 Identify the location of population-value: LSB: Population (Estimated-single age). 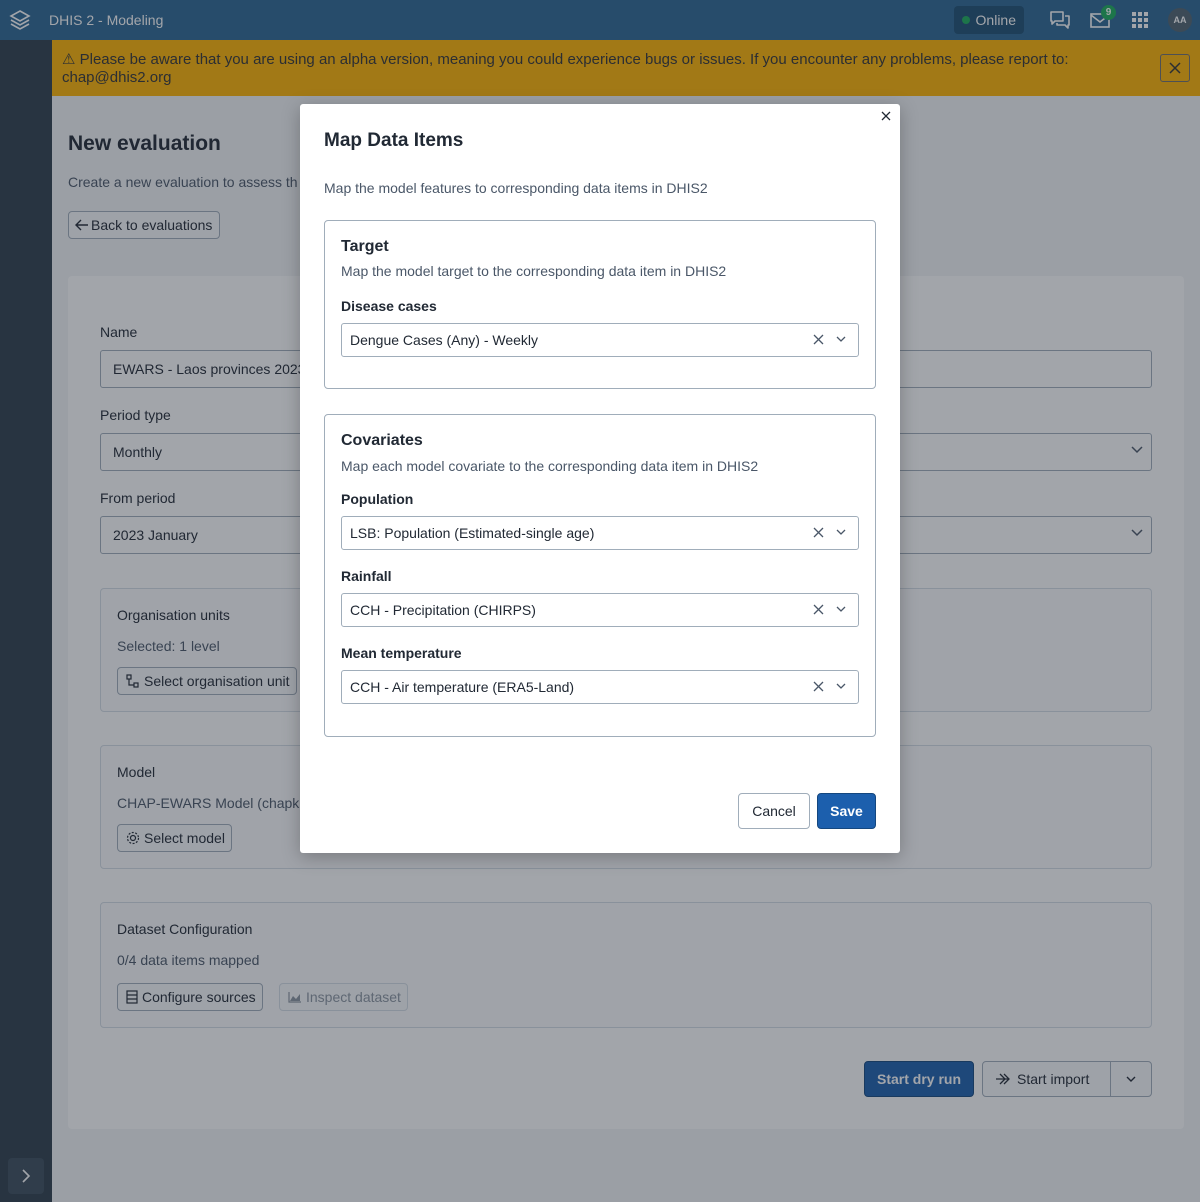
(472, 533).